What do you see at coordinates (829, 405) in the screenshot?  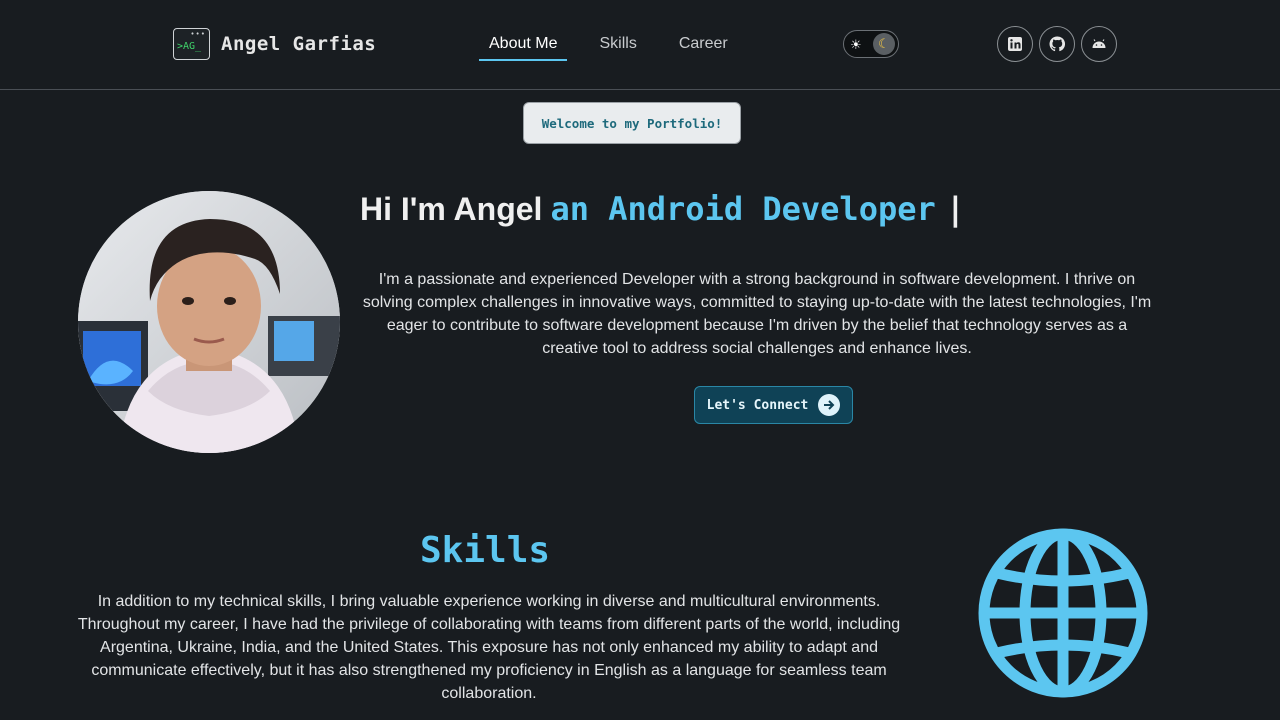 I see `arrow-right-icon` at bounding box center [829, 405].